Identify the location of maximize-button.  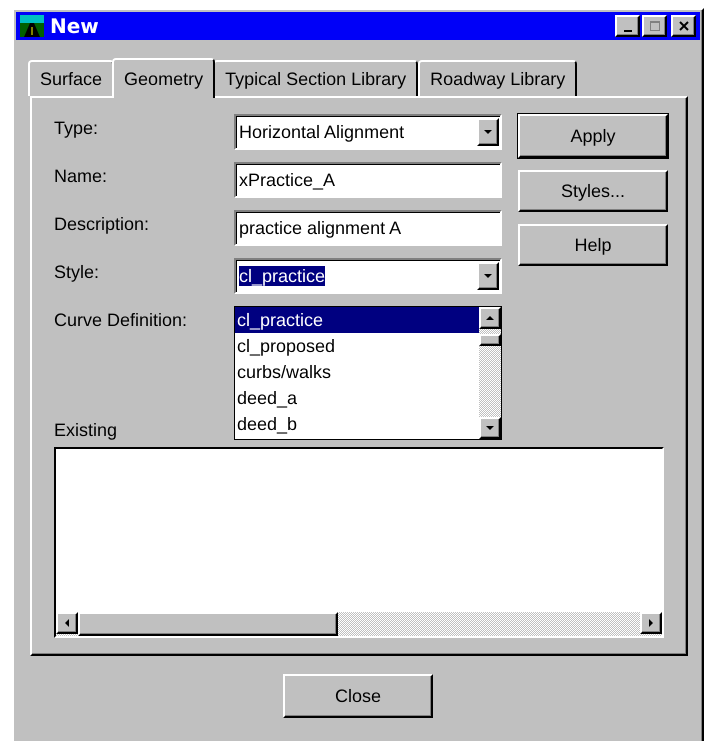
(654, 26).